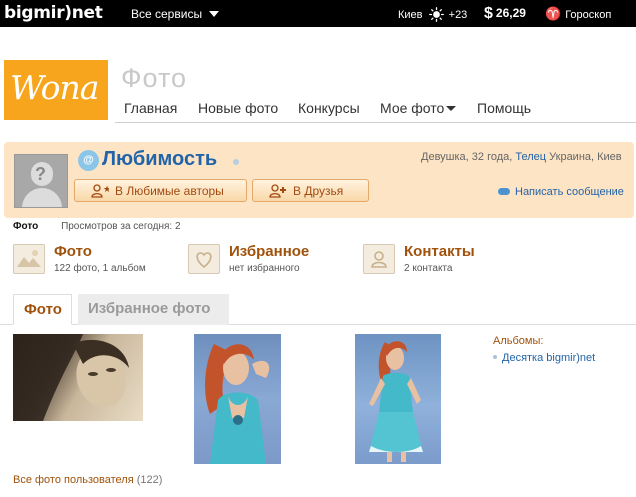  Describe the element at coordinates (379, 259) in the screenshot. I see `contact-folder-icon` at that location.